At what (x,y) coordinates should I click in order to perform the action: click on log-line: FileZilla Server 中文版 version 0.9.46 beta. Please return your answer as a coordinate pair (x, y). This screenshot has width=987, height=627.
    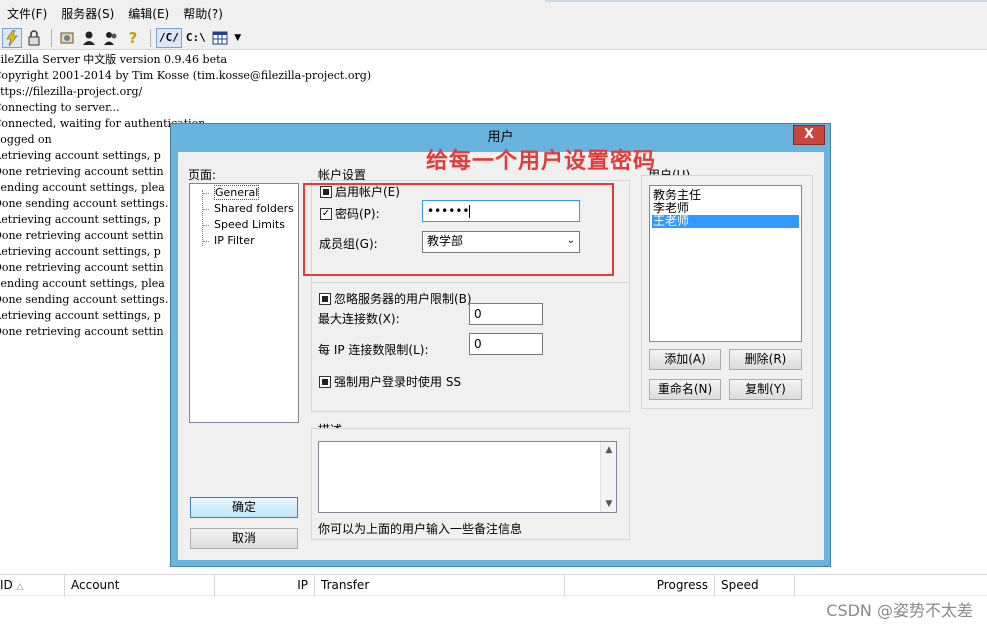
    Looking at the image, I should click on (114, 59).